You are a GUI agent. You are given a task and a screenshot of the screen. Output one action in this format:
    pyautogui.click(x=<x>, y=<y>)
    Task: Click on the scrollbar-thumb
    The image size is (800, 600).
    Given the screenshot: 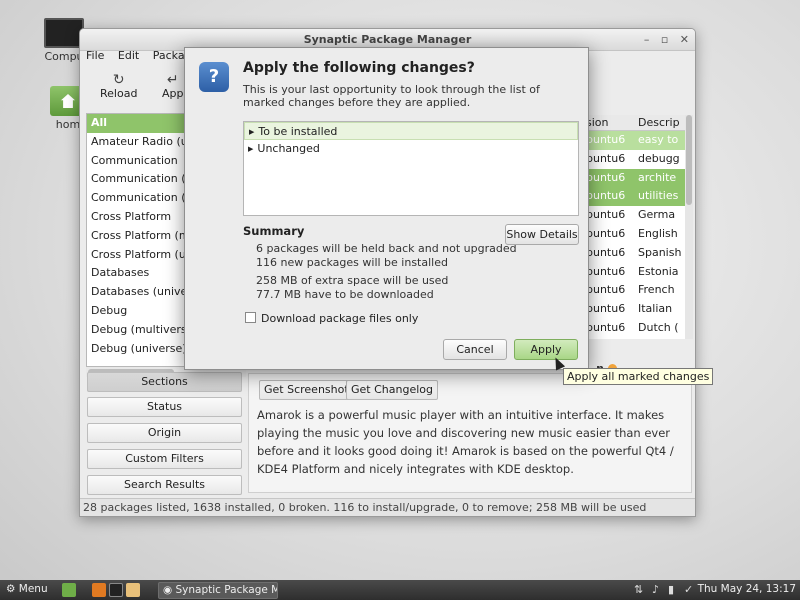 What is the action you would take?
    pyautogui.click(x=689, y=160)
    